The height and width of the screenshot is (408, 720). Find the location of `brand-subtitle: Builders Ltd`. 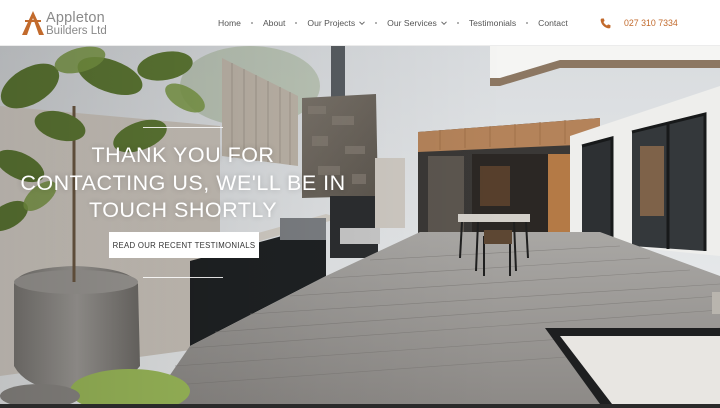

brand-subtitle: Builders Ltd is located at coordinates (76, 31).